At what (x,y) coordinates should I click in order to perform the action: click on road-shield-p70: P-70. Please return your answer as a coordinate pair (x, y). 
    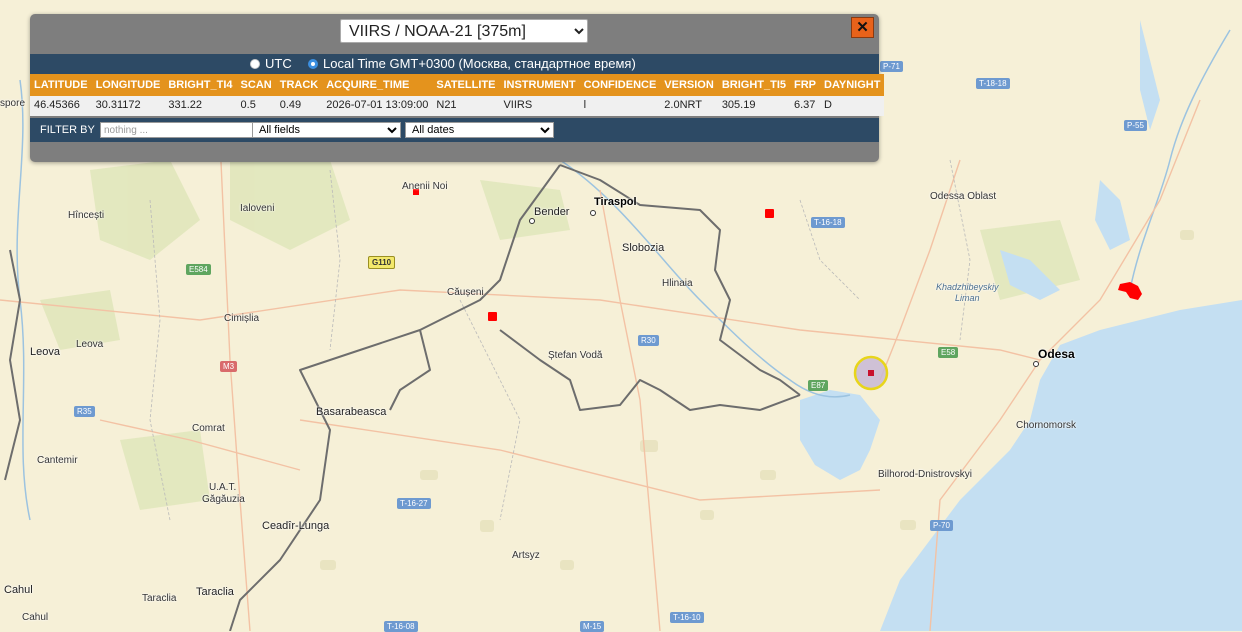
    Looking at the image, I should click on (941, 525).